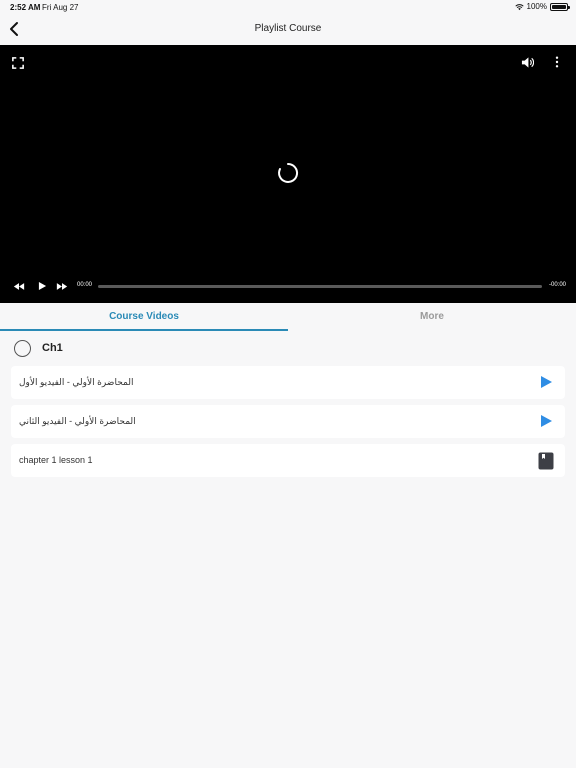 This screenshot has width=576, height=768. I want to click on status-right: 100%, so click(542, 6).